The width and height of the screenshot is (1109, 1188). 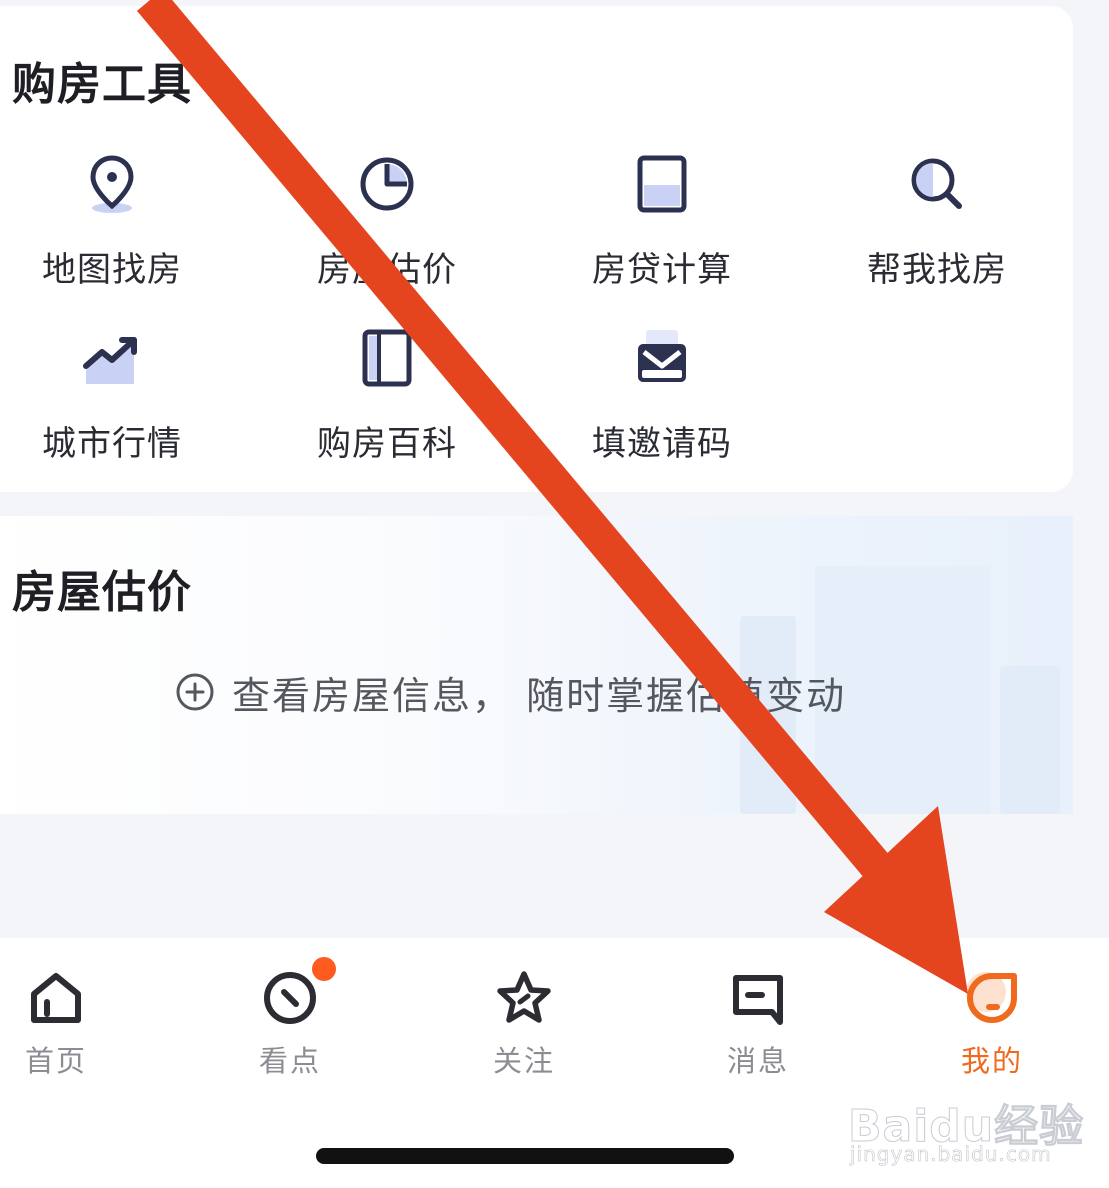 What do you see at coordinates (195, 692) in the screenshot?
I see `plus-circle-icon` at bounding box center [195, 692].